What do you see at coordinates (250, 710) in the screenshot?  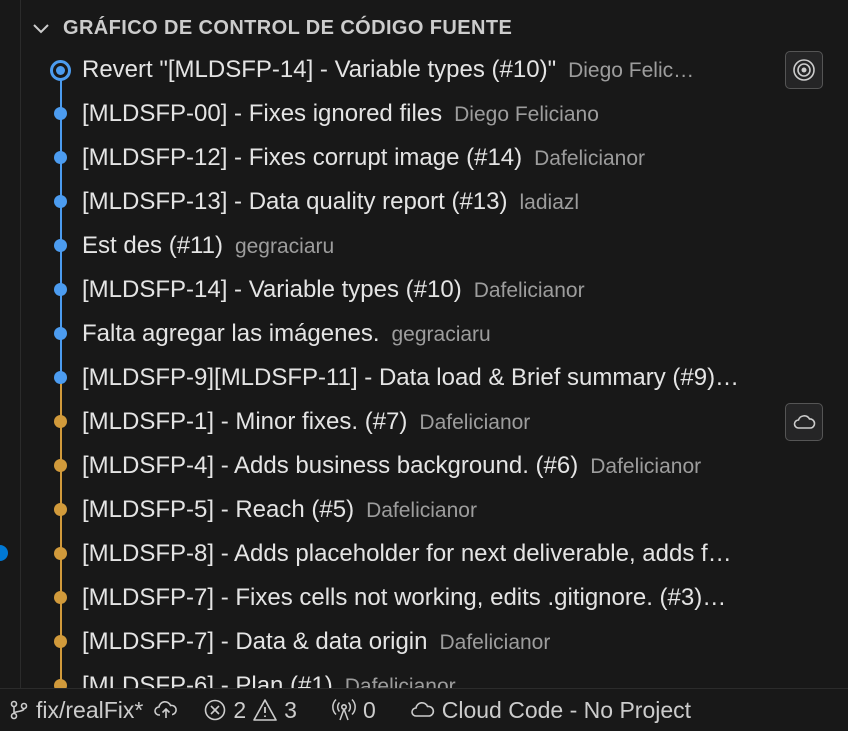 I see `problems-indicator: 2 3` at bounding box center [250, 710].